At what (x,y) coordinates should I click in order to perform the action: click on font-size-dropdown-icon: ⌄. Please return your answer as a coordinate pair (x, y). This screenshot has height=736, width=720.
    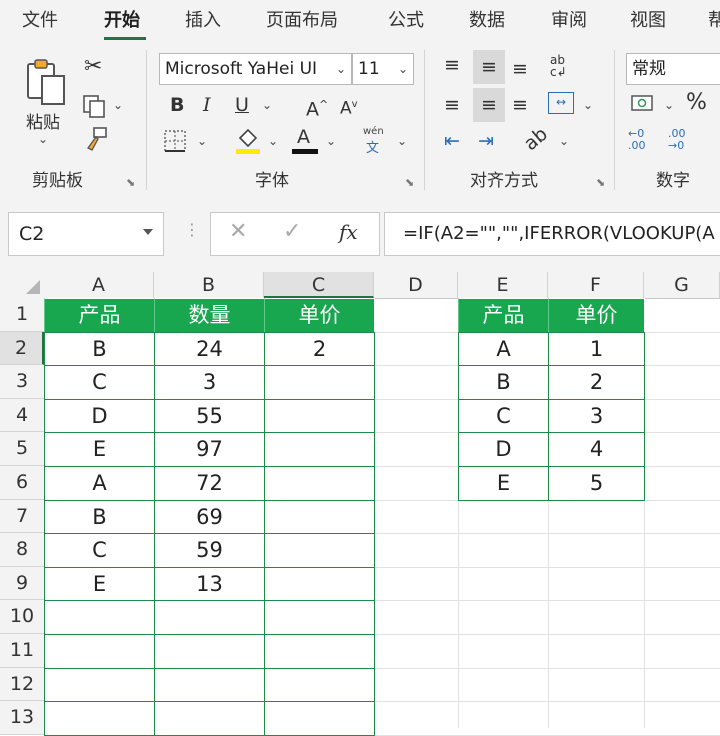
    Looking at the image, I should click on (403, 69).